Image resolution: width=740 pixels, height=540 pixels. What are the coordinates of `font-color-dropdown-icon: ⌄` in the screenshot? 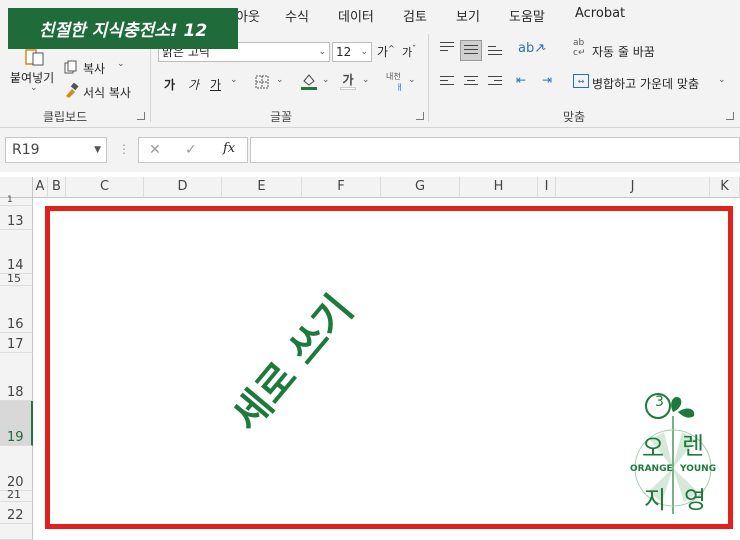 It's located at (366, 80).